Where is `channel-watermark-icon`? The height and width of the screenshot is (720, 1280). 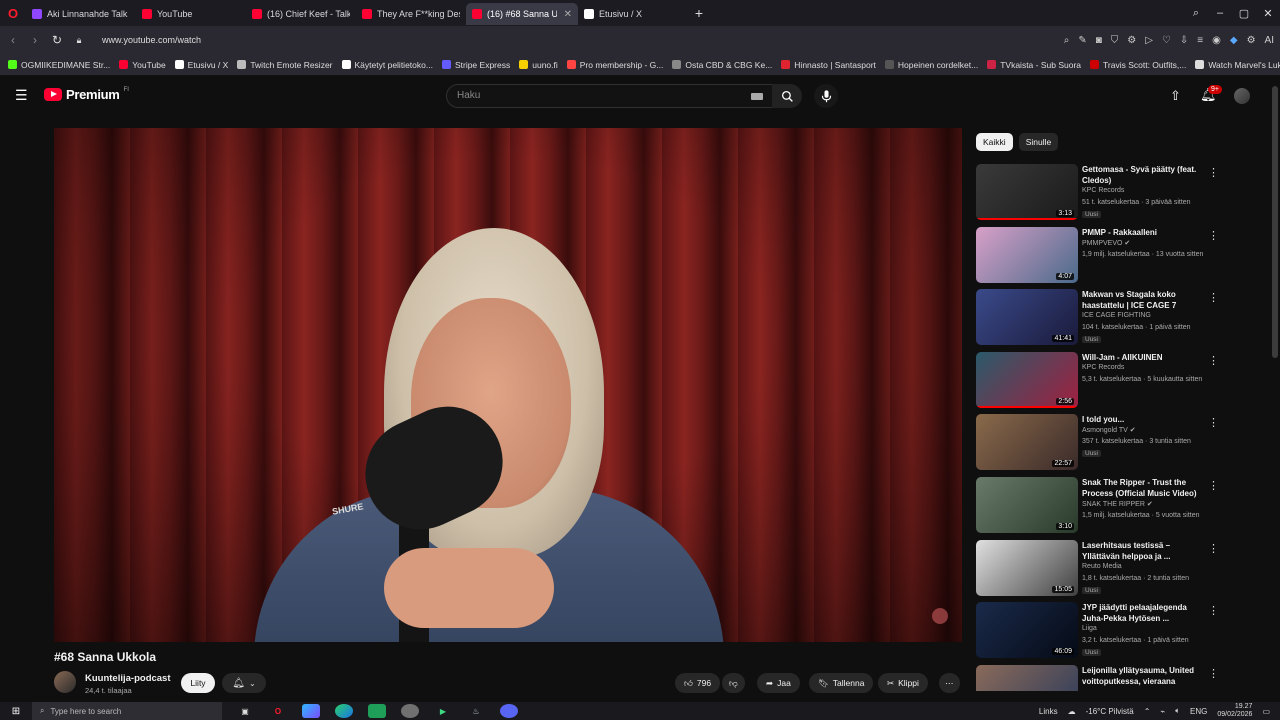
channel-watermark-icon is located at coordinates (940, 616).